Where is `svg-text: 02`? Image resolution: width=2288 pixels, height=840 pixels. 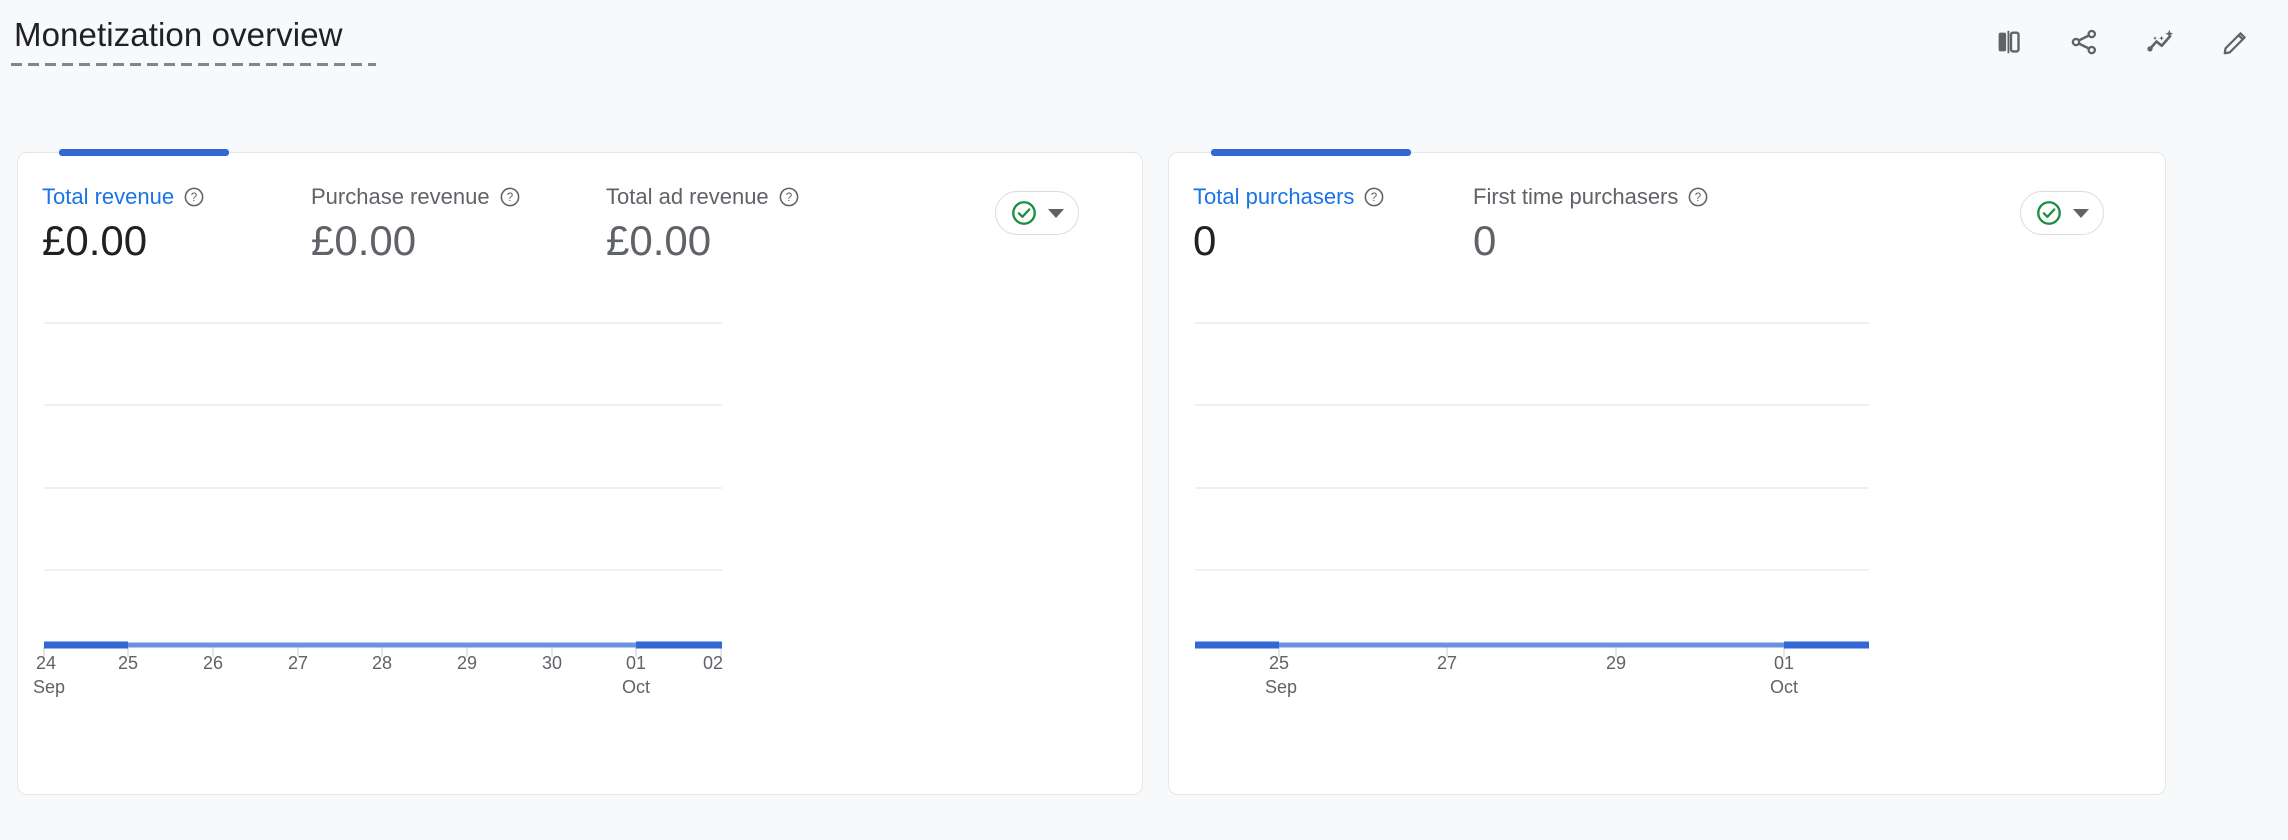
svg-text: 02 is located at coordinates (713, 663).